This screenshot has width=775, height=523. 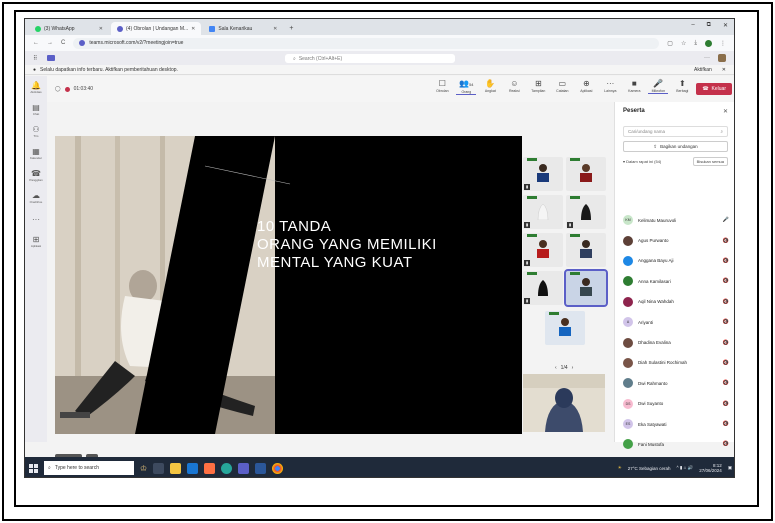 I want to click on more-options-icon: ···, so click(x=707, y=58).